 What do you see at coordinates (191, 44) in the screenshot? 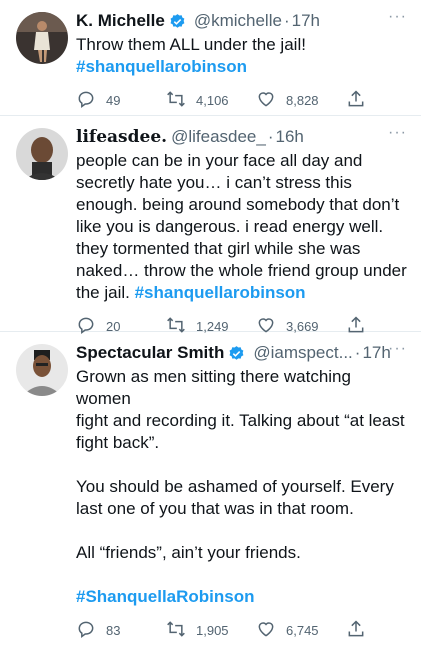
I see `text-line: Throw them ALL under the jail!` at bounding box center [191, 44].